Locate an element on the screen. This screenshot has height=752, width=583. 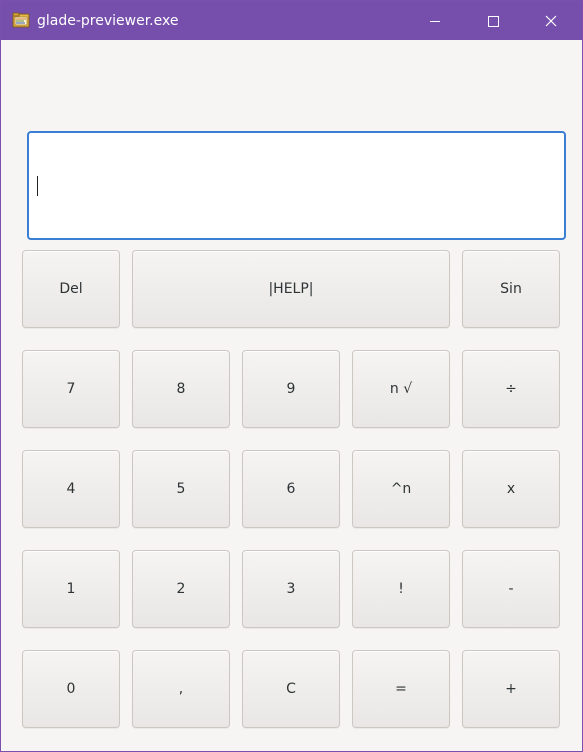
window-title: glade-previewer.exe is located at coordinates (108, 21).